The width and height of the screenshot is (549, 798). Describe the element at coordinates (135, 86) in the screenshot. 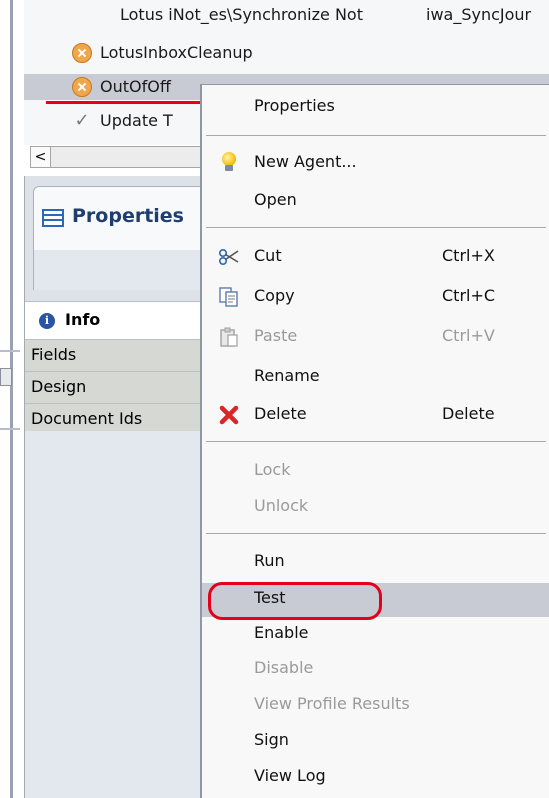

I see `agent-name: OutOfOff` at that location.